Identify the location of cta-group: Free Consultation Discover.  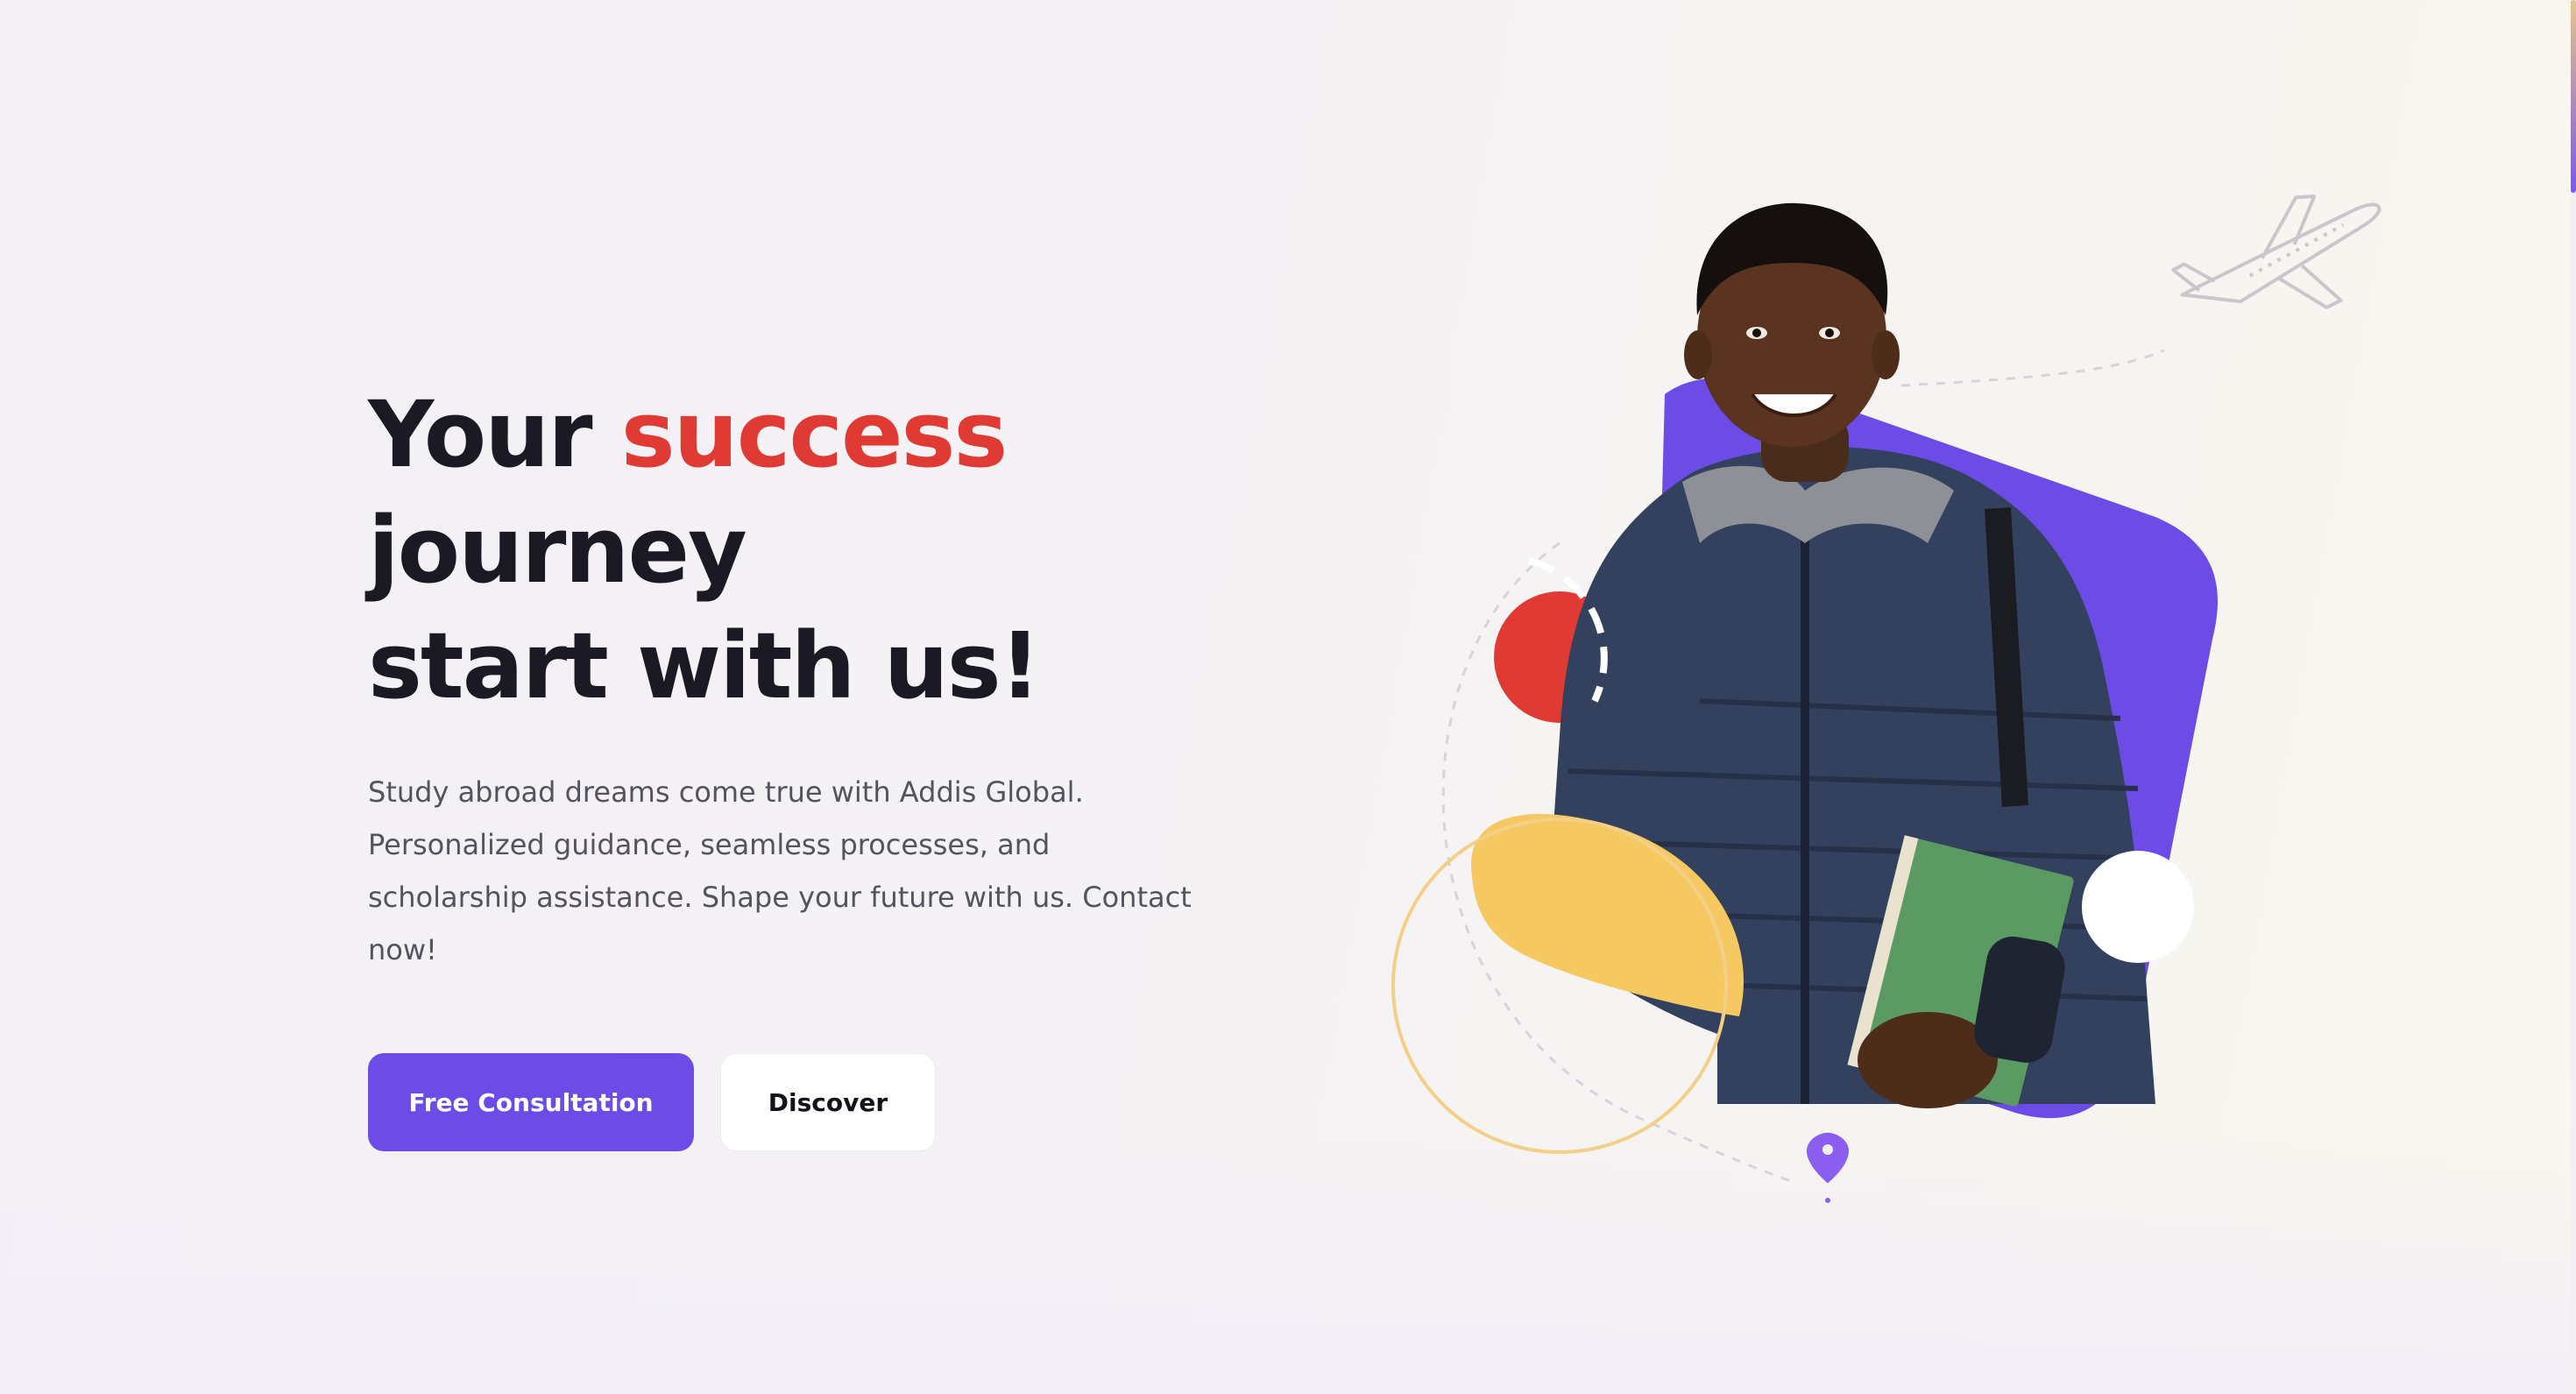
(867, 1102).